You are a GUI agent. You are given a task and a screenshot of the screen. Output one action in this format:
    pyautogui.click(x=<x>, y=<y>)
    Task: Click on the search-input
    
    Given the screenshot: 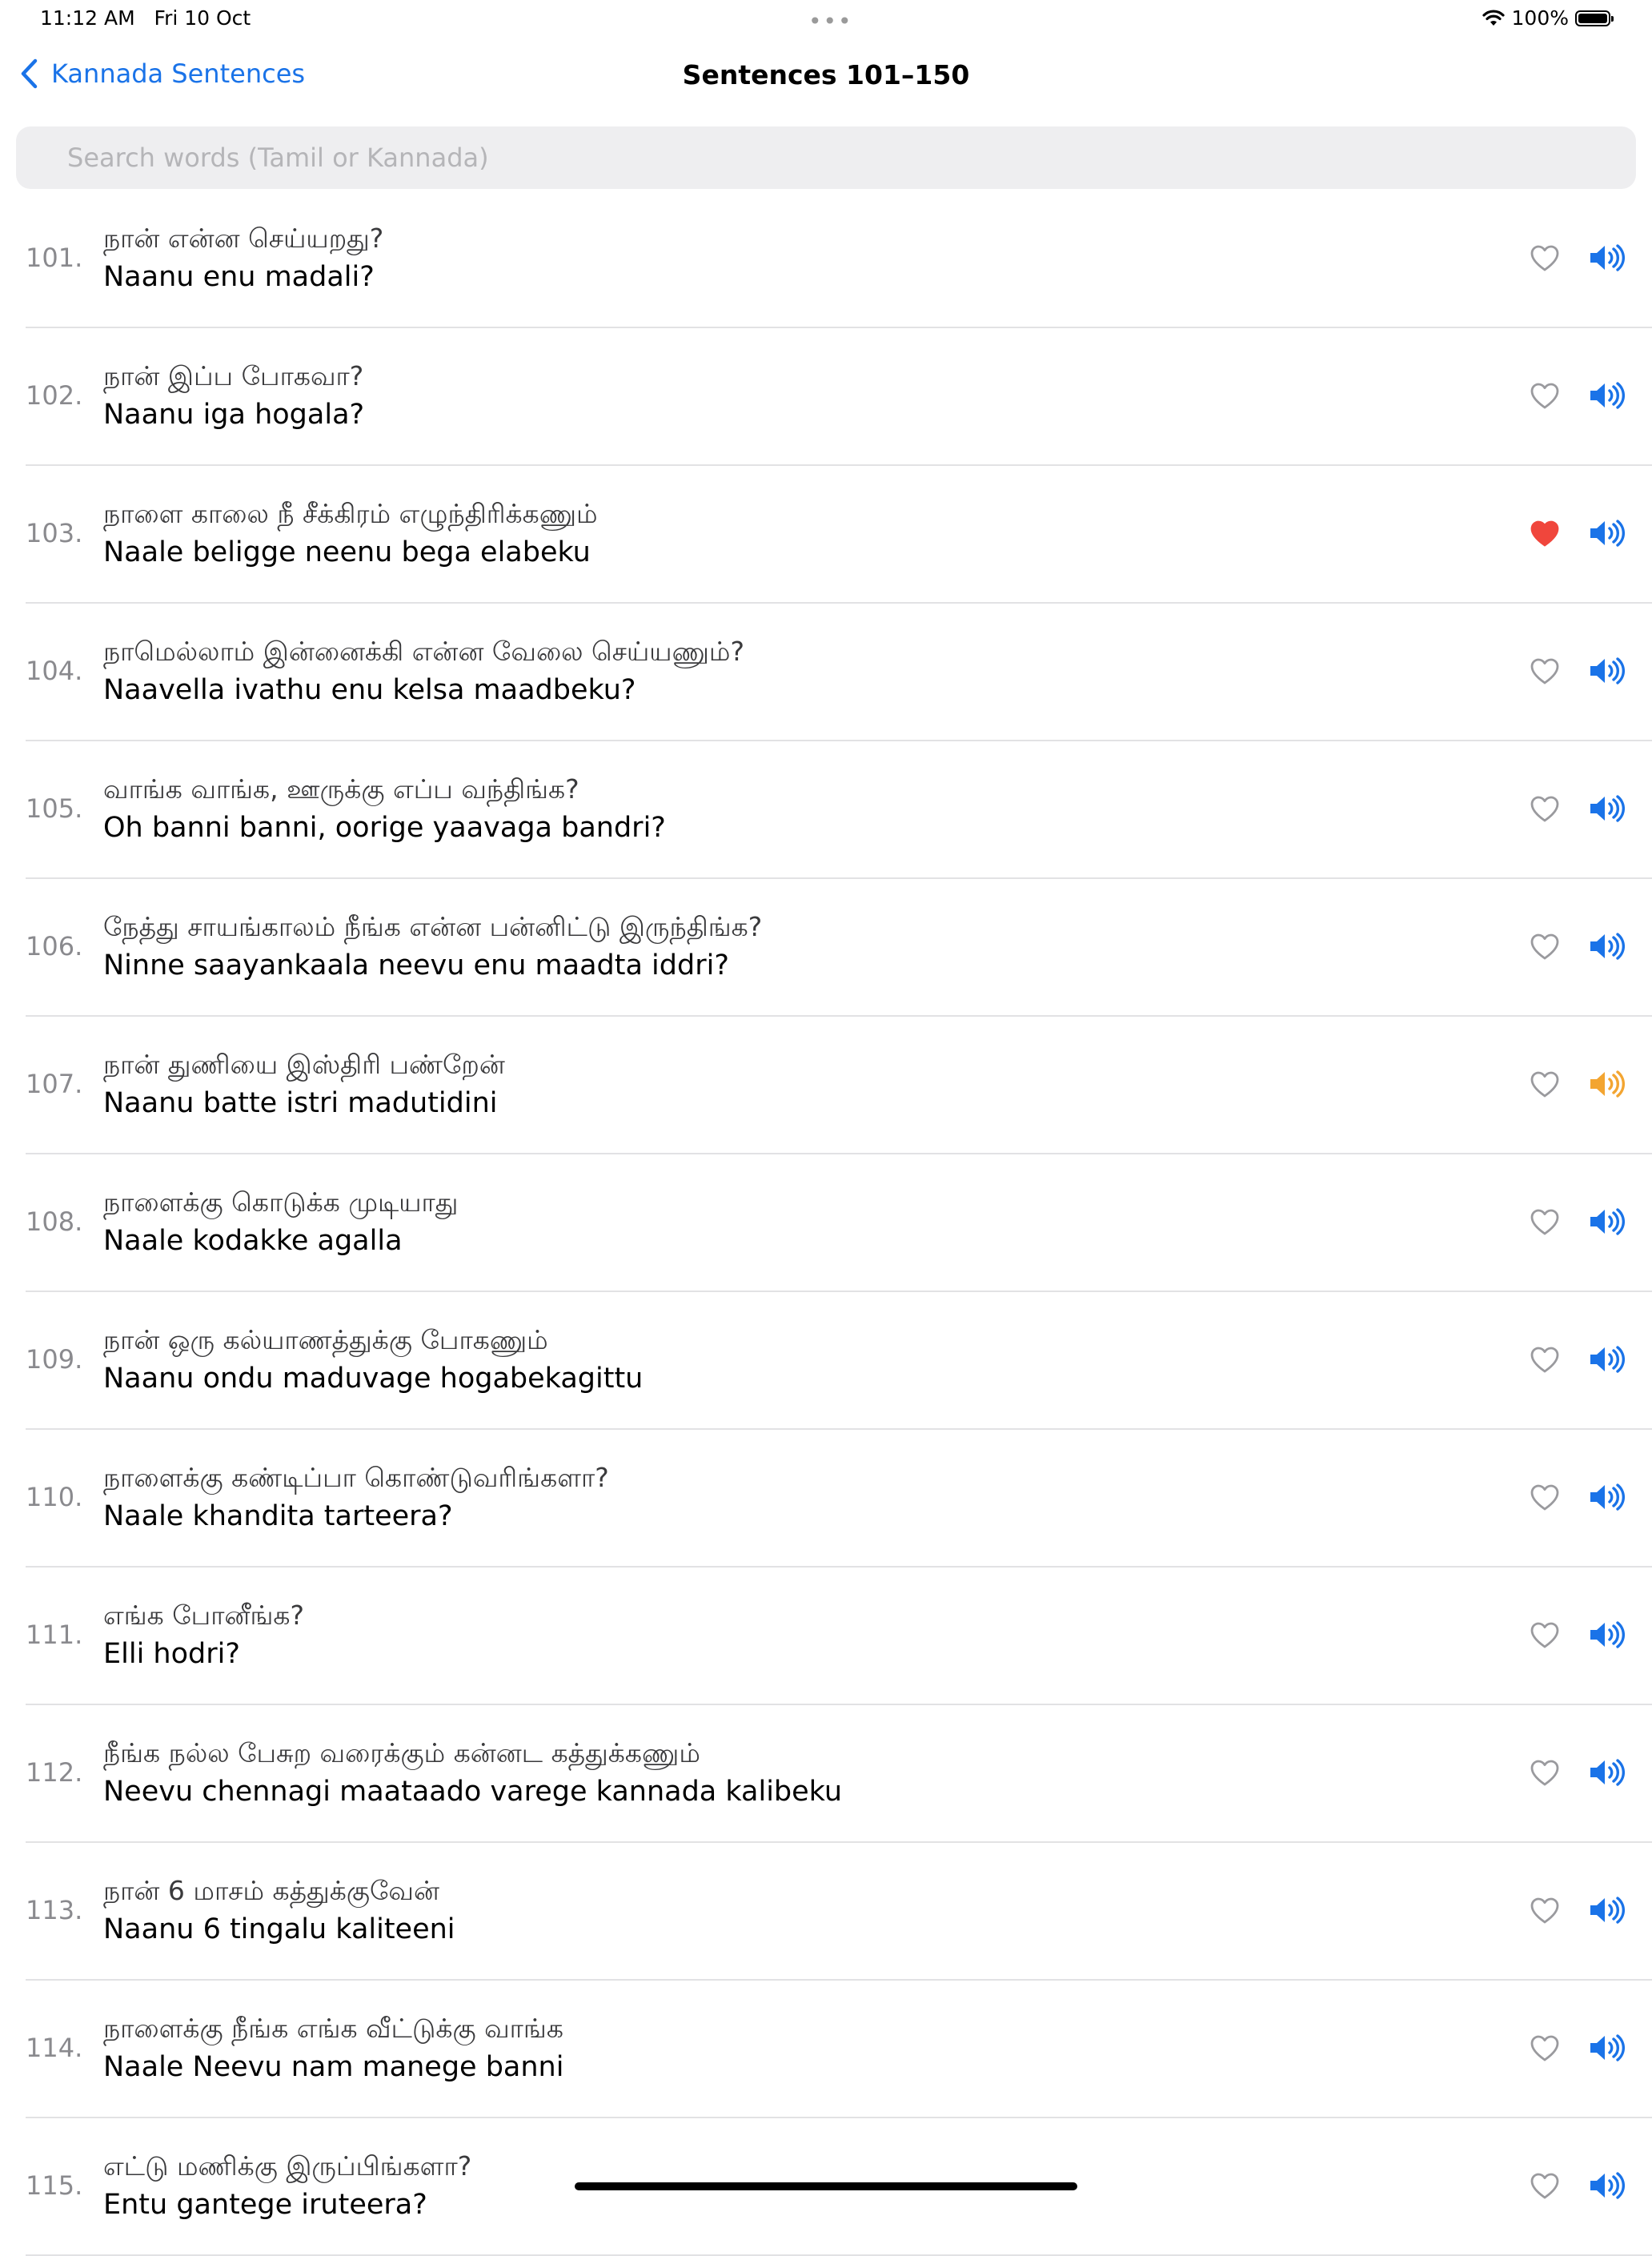 What is the action you would take?
    pyautogui.click(x=826, y=157)
    